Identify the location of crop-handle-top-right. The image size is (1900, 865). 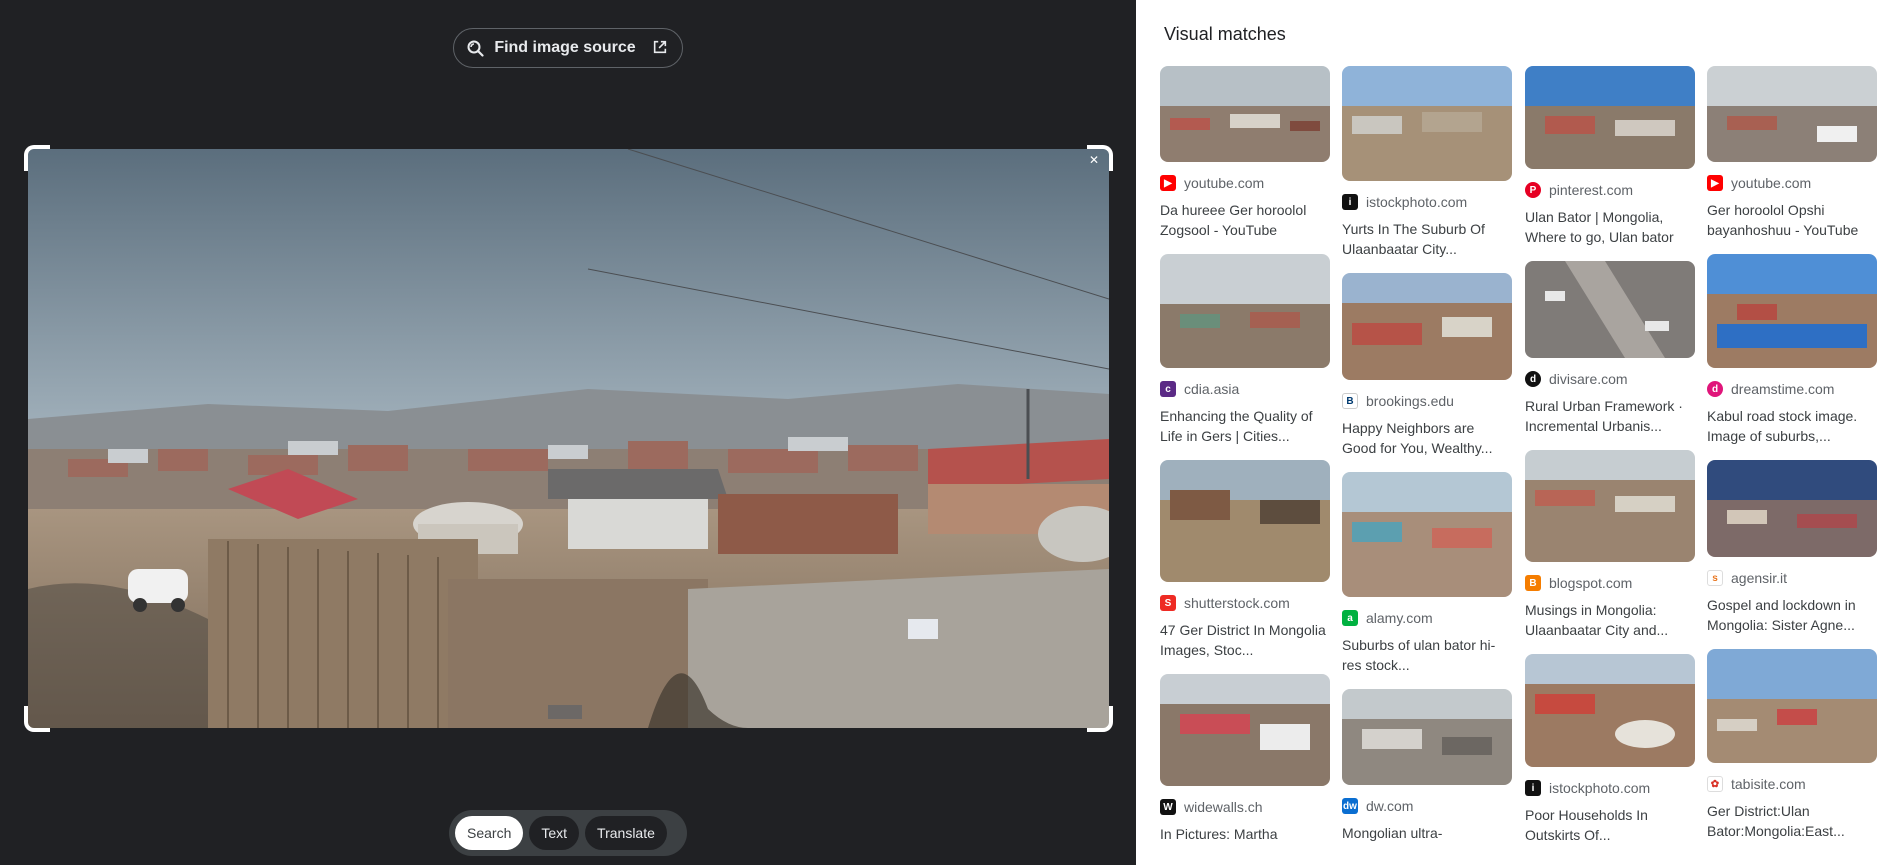
(1100, 158).